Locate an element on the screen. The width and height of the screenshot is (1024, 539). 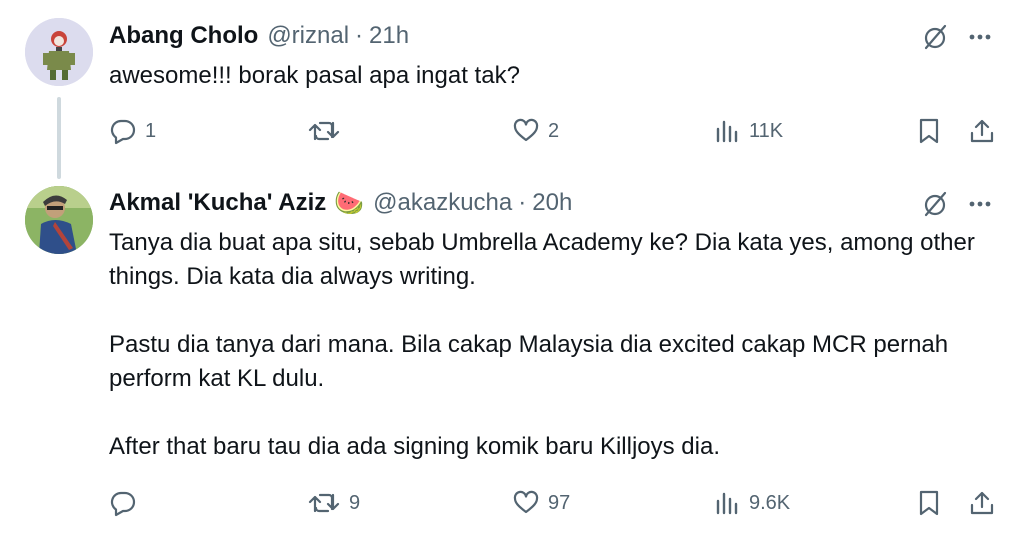
tweet-actions: 1 2 11K is located at coordinates (512, 131).